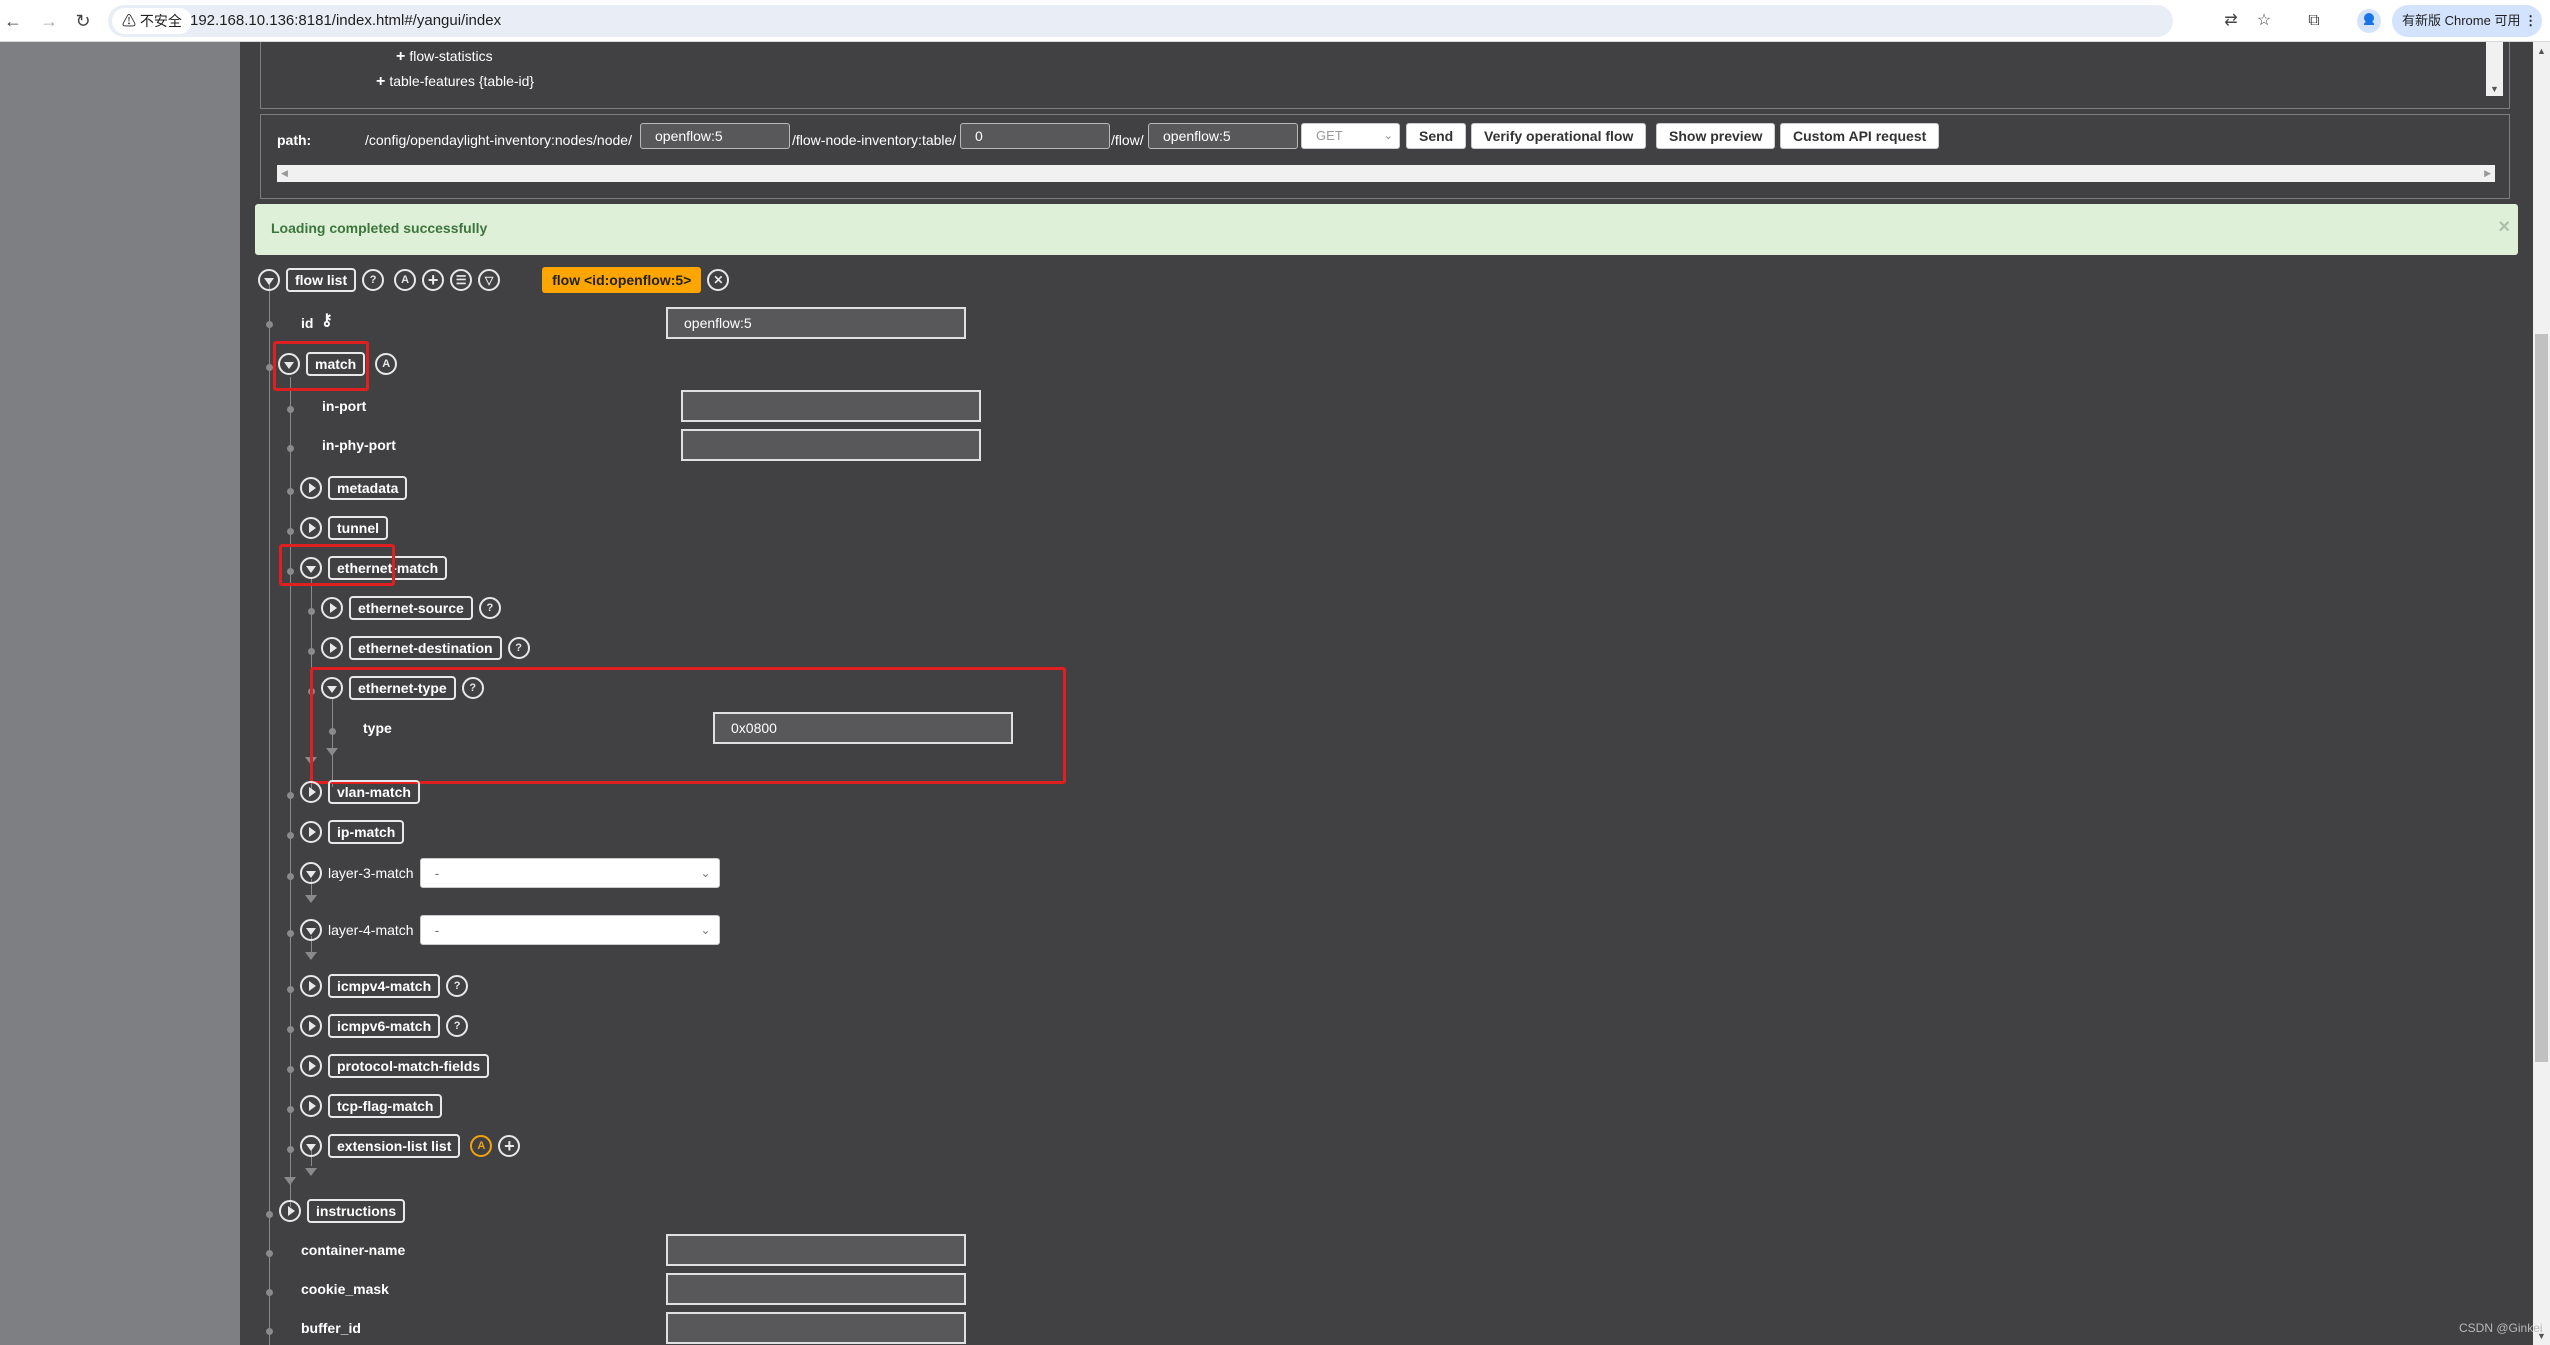  Describe the element at coordinates (13, 21) in the screenshot. I see `back-button: ←` at that location.